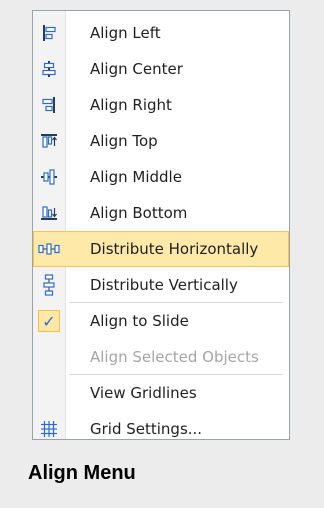 The width and height of the screenshot is (324, 508). Describe the element at coordinates (49, 105) in the screenshot. I see `align-right-icon` at that location.